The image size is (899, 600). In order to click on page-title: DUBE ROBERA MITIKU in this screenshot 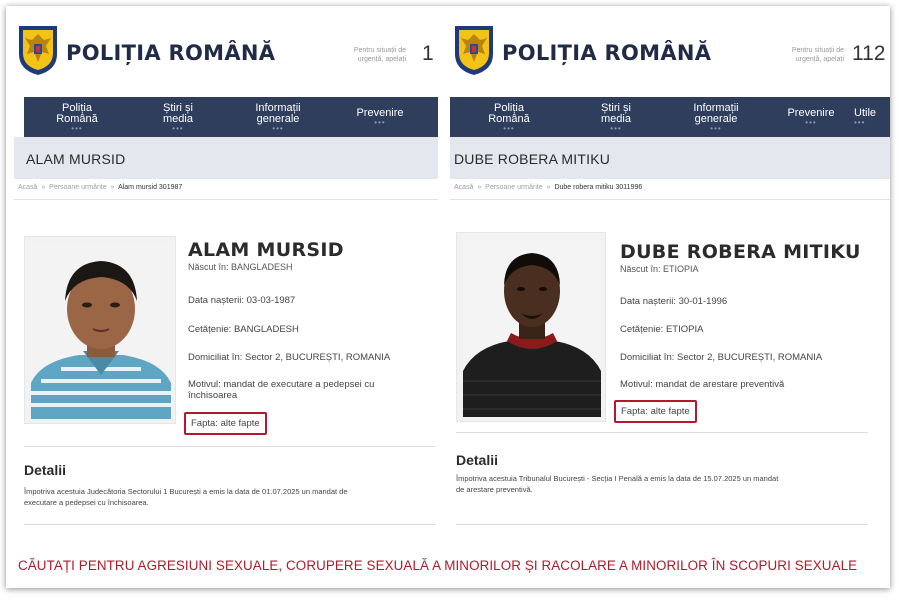, I will do `click(532, 159)`.